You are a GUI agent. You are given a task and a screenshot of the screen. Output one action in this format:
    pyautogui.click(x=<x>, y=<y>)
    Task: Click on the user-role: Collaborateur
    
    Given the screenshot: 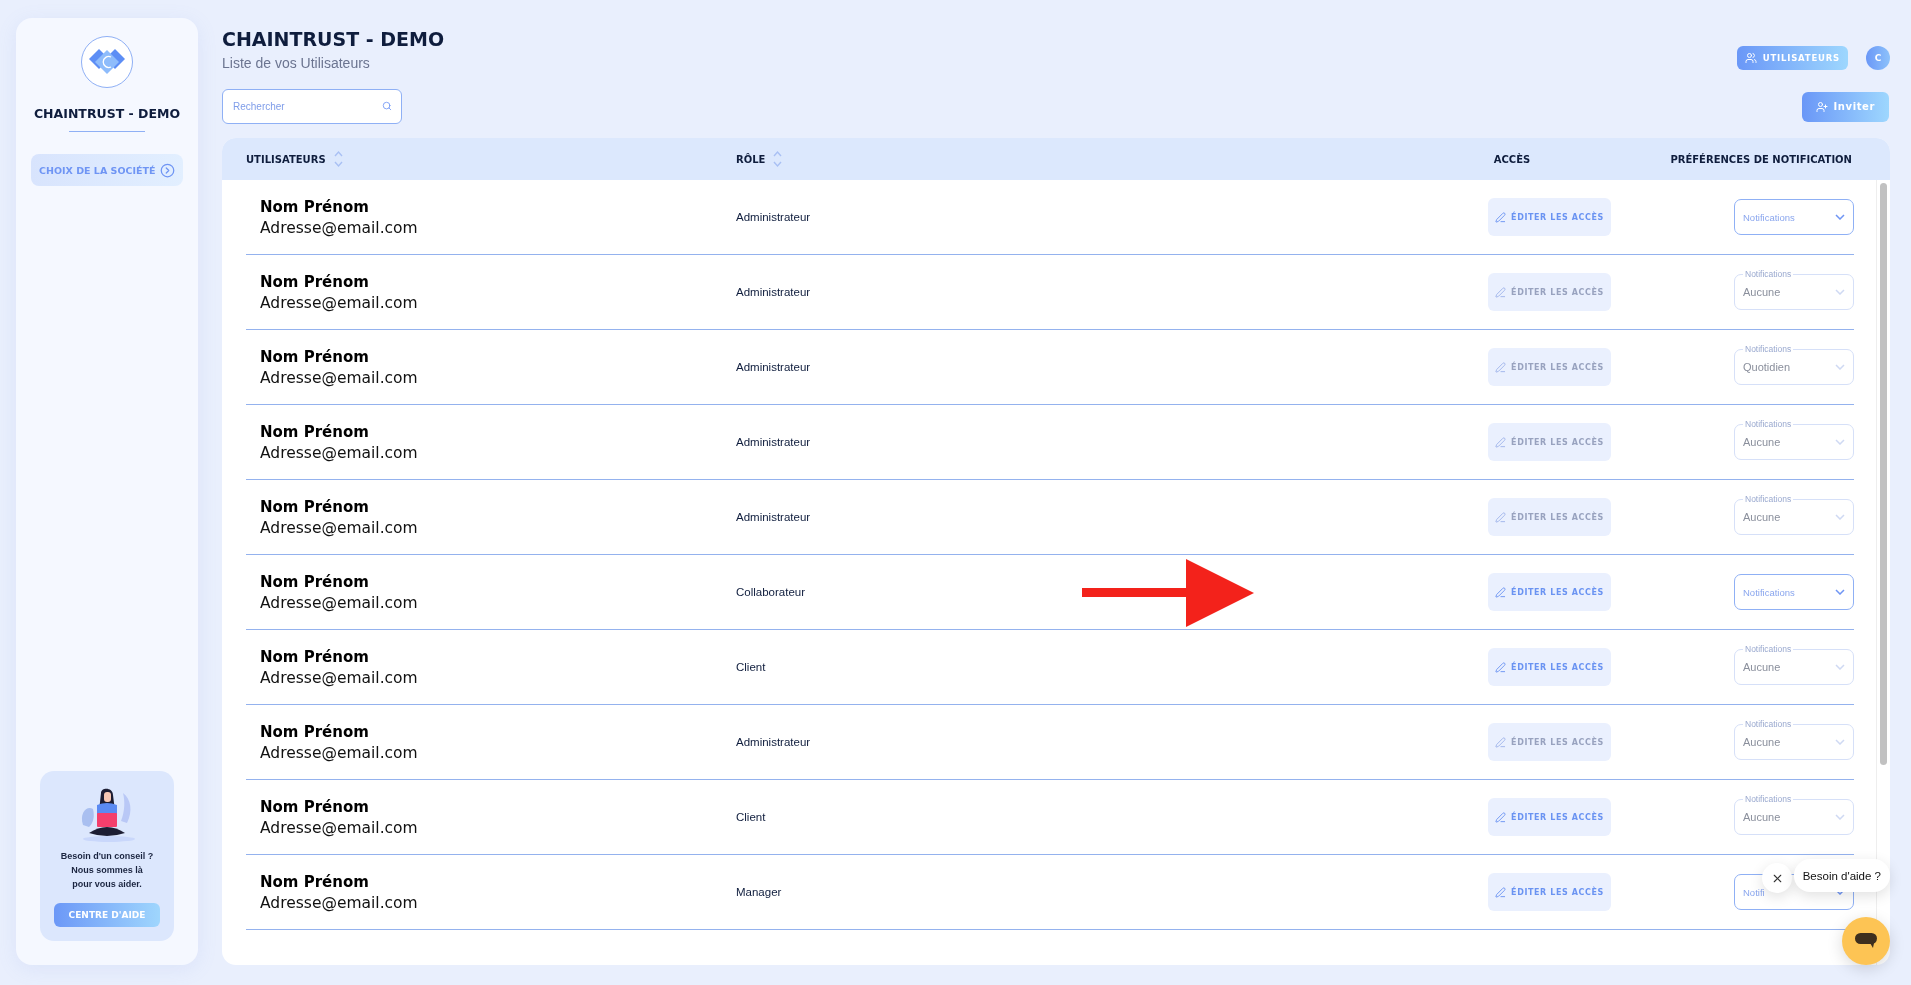 What is the action you would take?
    pyautogui.click(x=771, y=592)
    